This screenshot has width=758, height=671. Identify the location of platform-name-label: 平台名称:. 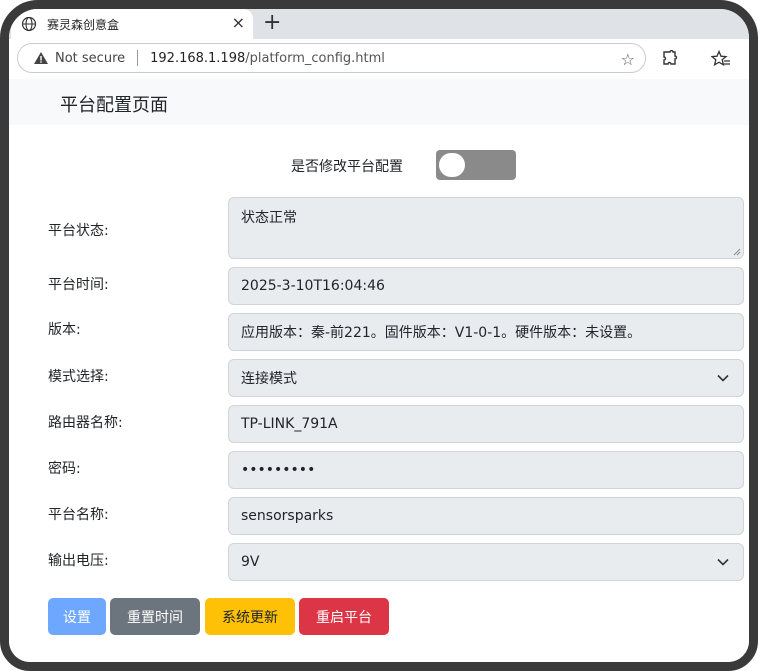
(78, 515).